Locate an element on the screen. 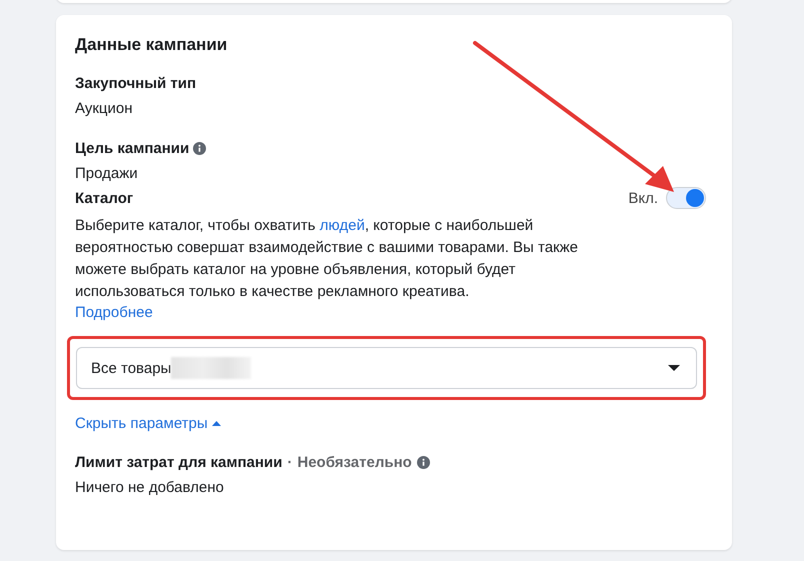  field-value: Ничего не добавлено is located at coordinates (149, 487).